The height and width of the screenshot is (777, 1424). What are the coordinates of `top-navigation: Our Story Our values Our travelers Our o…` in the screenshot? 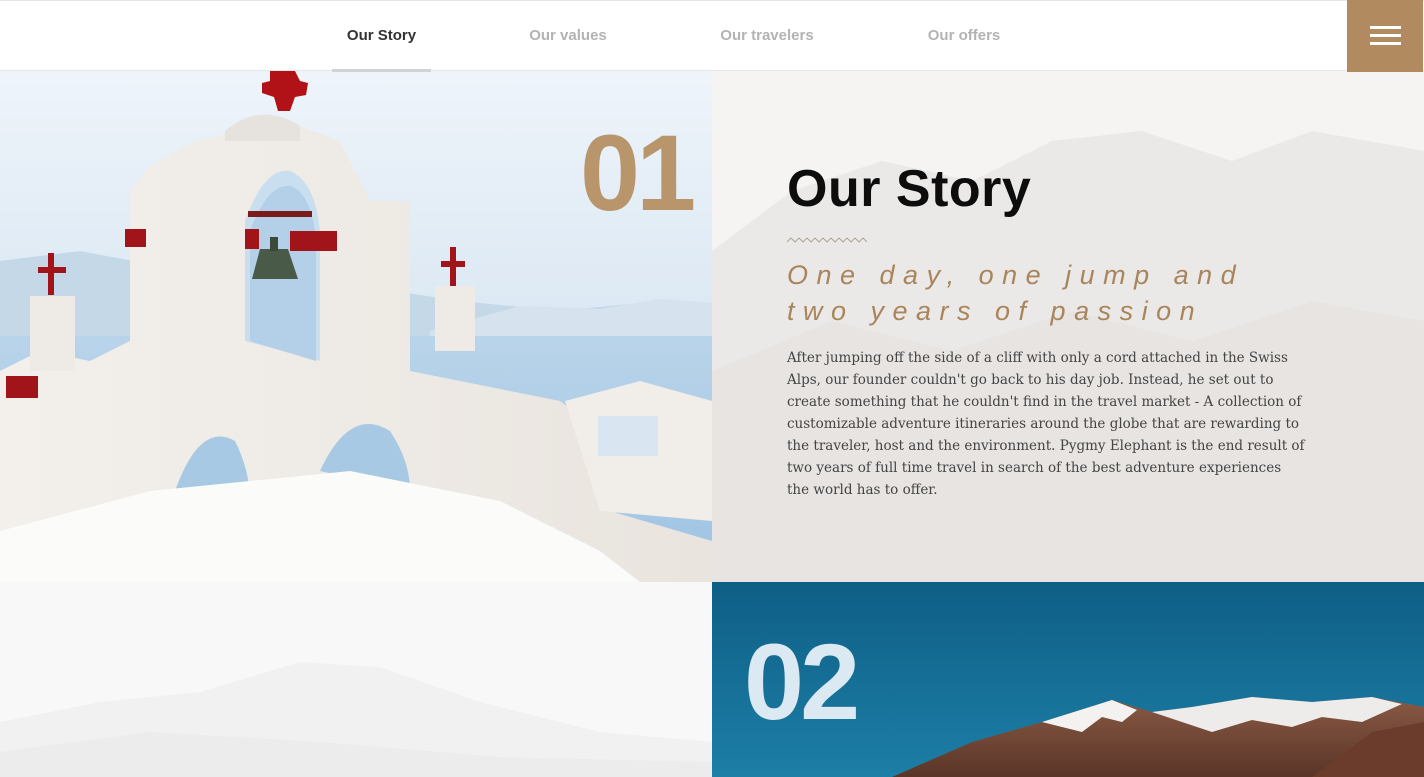 It's located at (712, 36).